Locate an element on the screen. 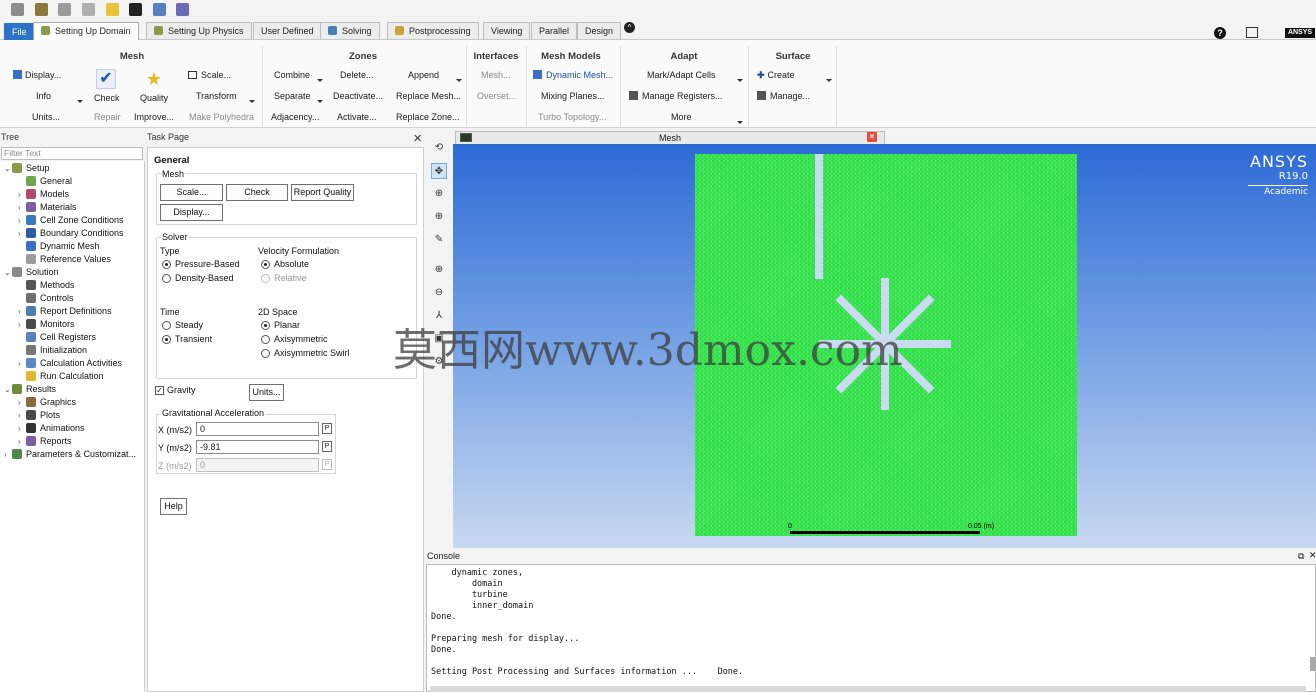 Image resolution: width=1316 pixels, height=692 pixels. tree-item: Dynamic Mesh is located at coordinates (59, 246).